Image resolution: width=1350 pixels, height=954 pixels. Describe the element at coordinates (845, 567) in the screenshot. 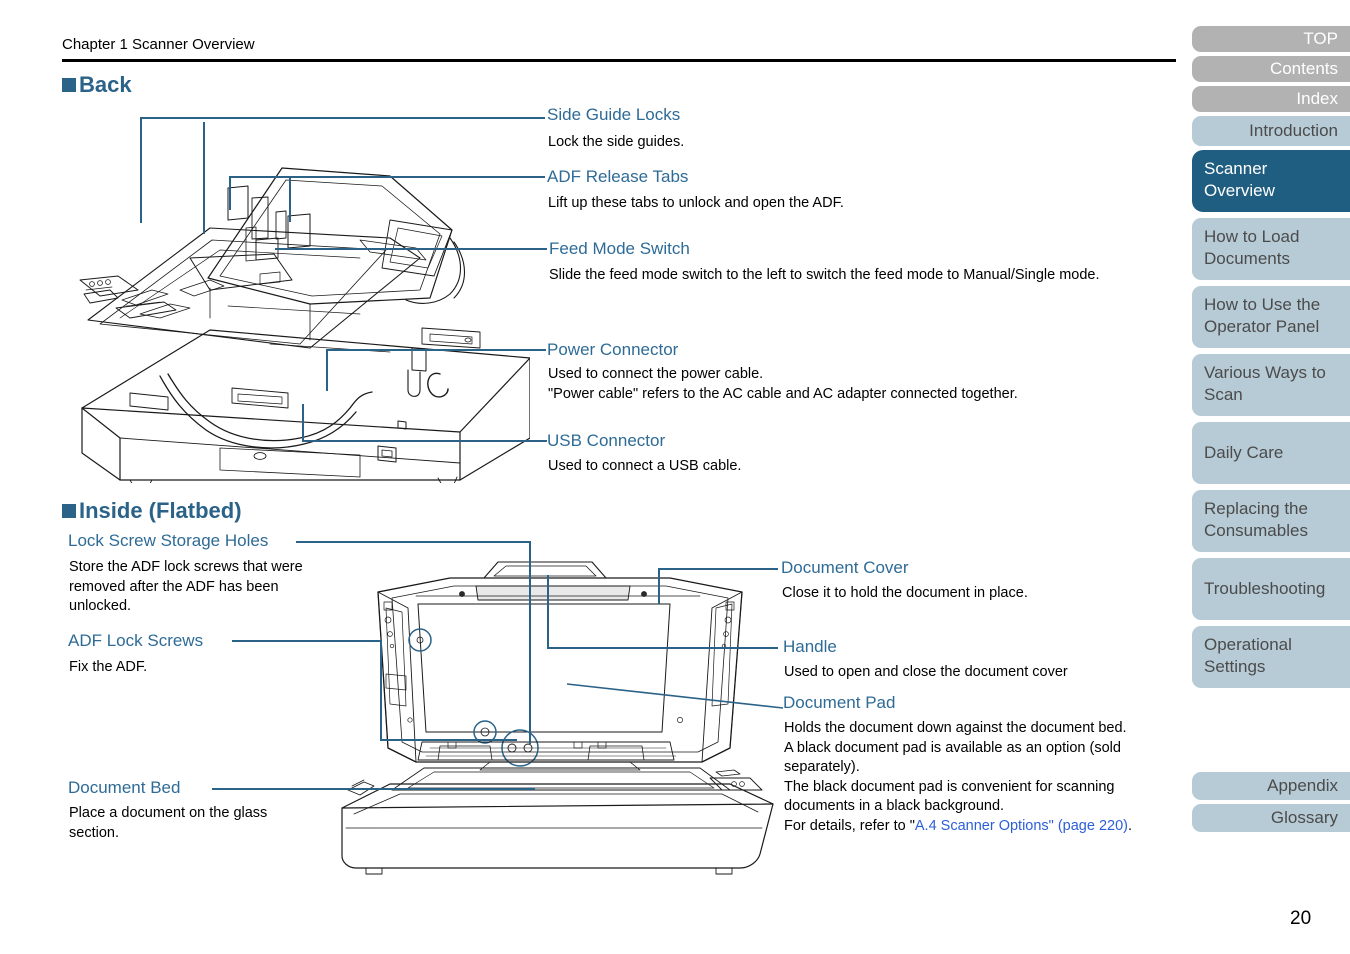

I see `callout-label-document-cover: Document Cover` at that location.